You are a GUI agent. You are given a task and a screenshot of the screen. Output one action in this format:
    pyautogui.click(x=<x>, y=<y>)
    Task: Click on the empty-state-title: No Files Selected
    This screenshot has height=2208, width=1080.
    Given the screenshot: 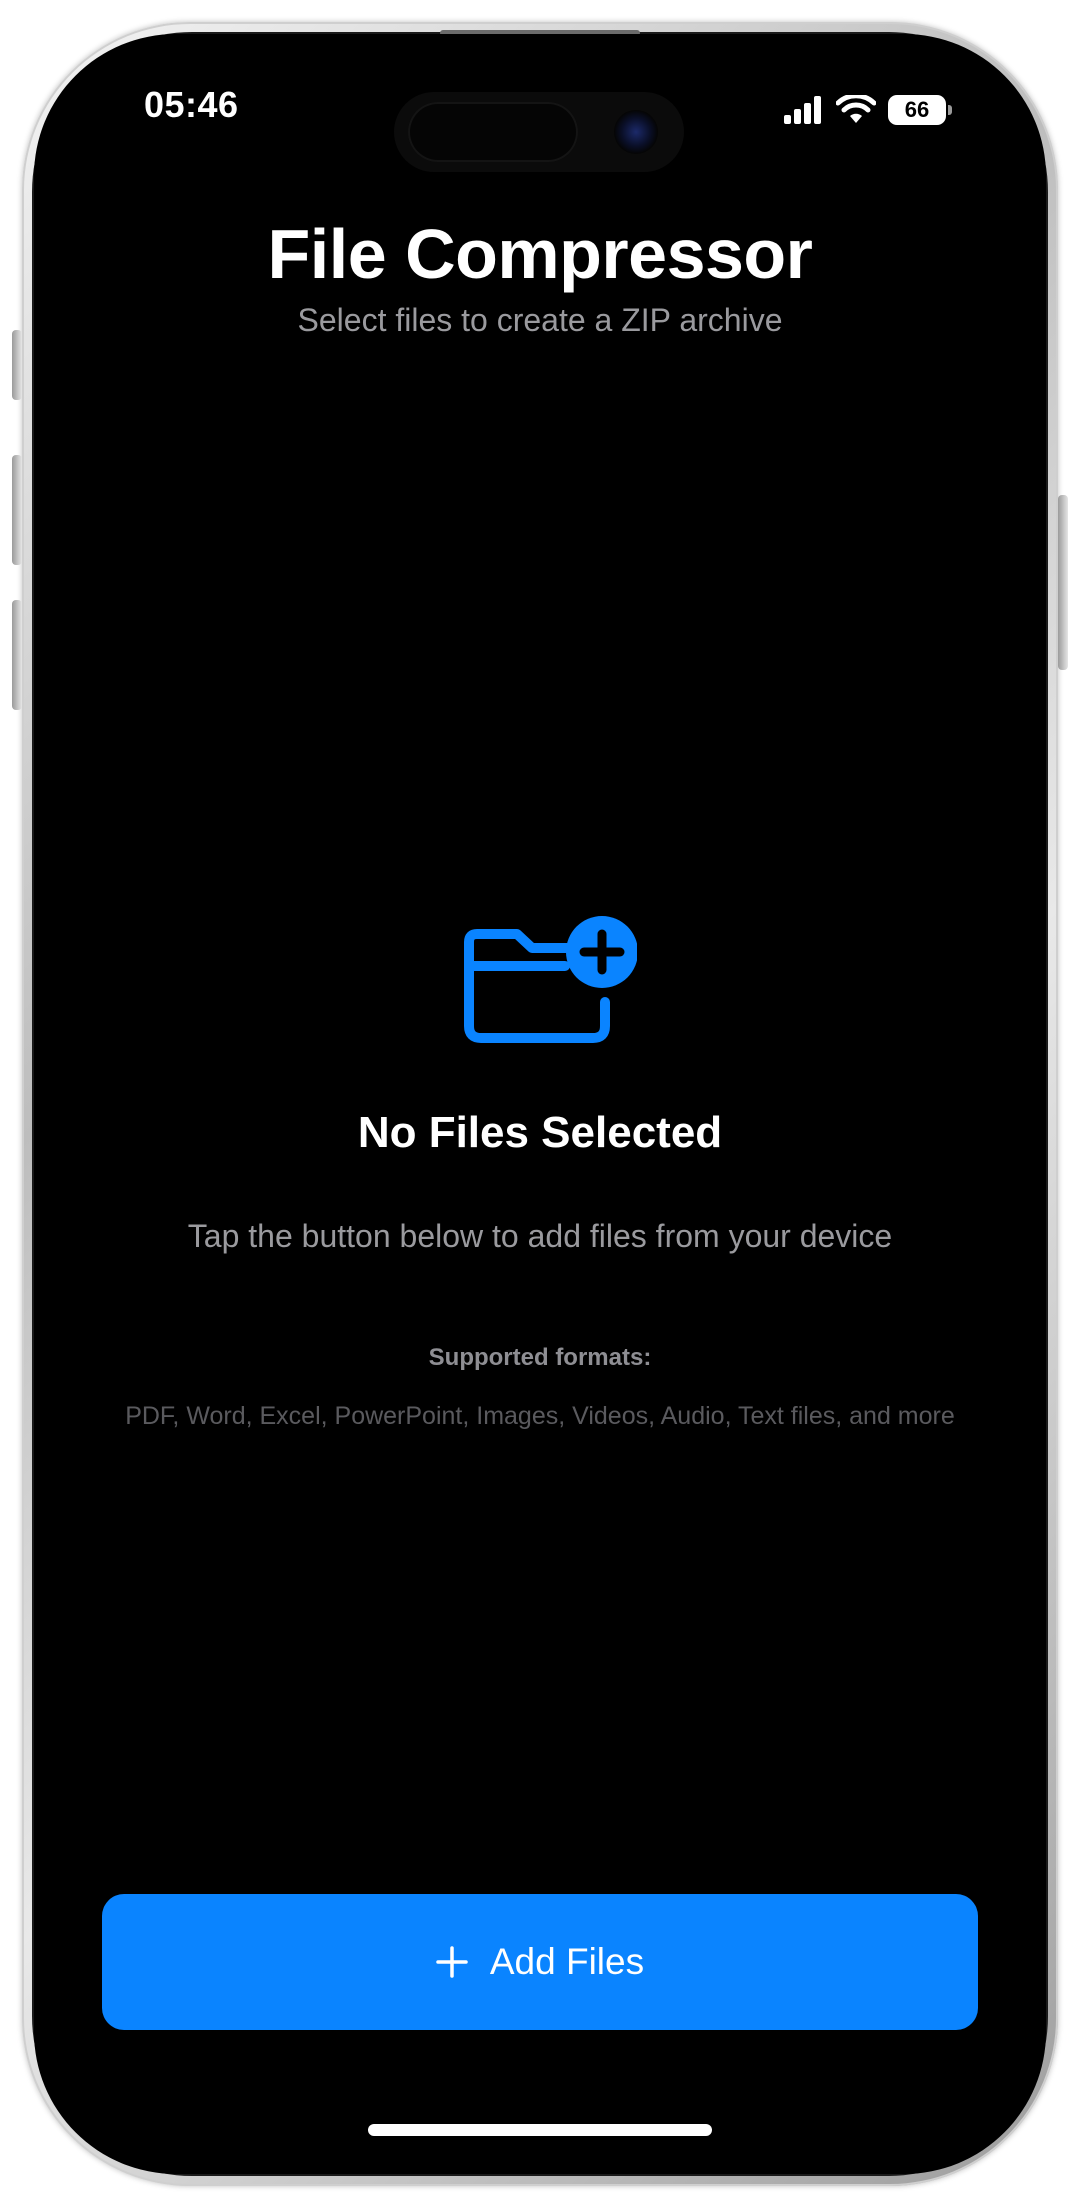 What is the action you would take?
    pyautogui.click(x=540, y=1132)
    